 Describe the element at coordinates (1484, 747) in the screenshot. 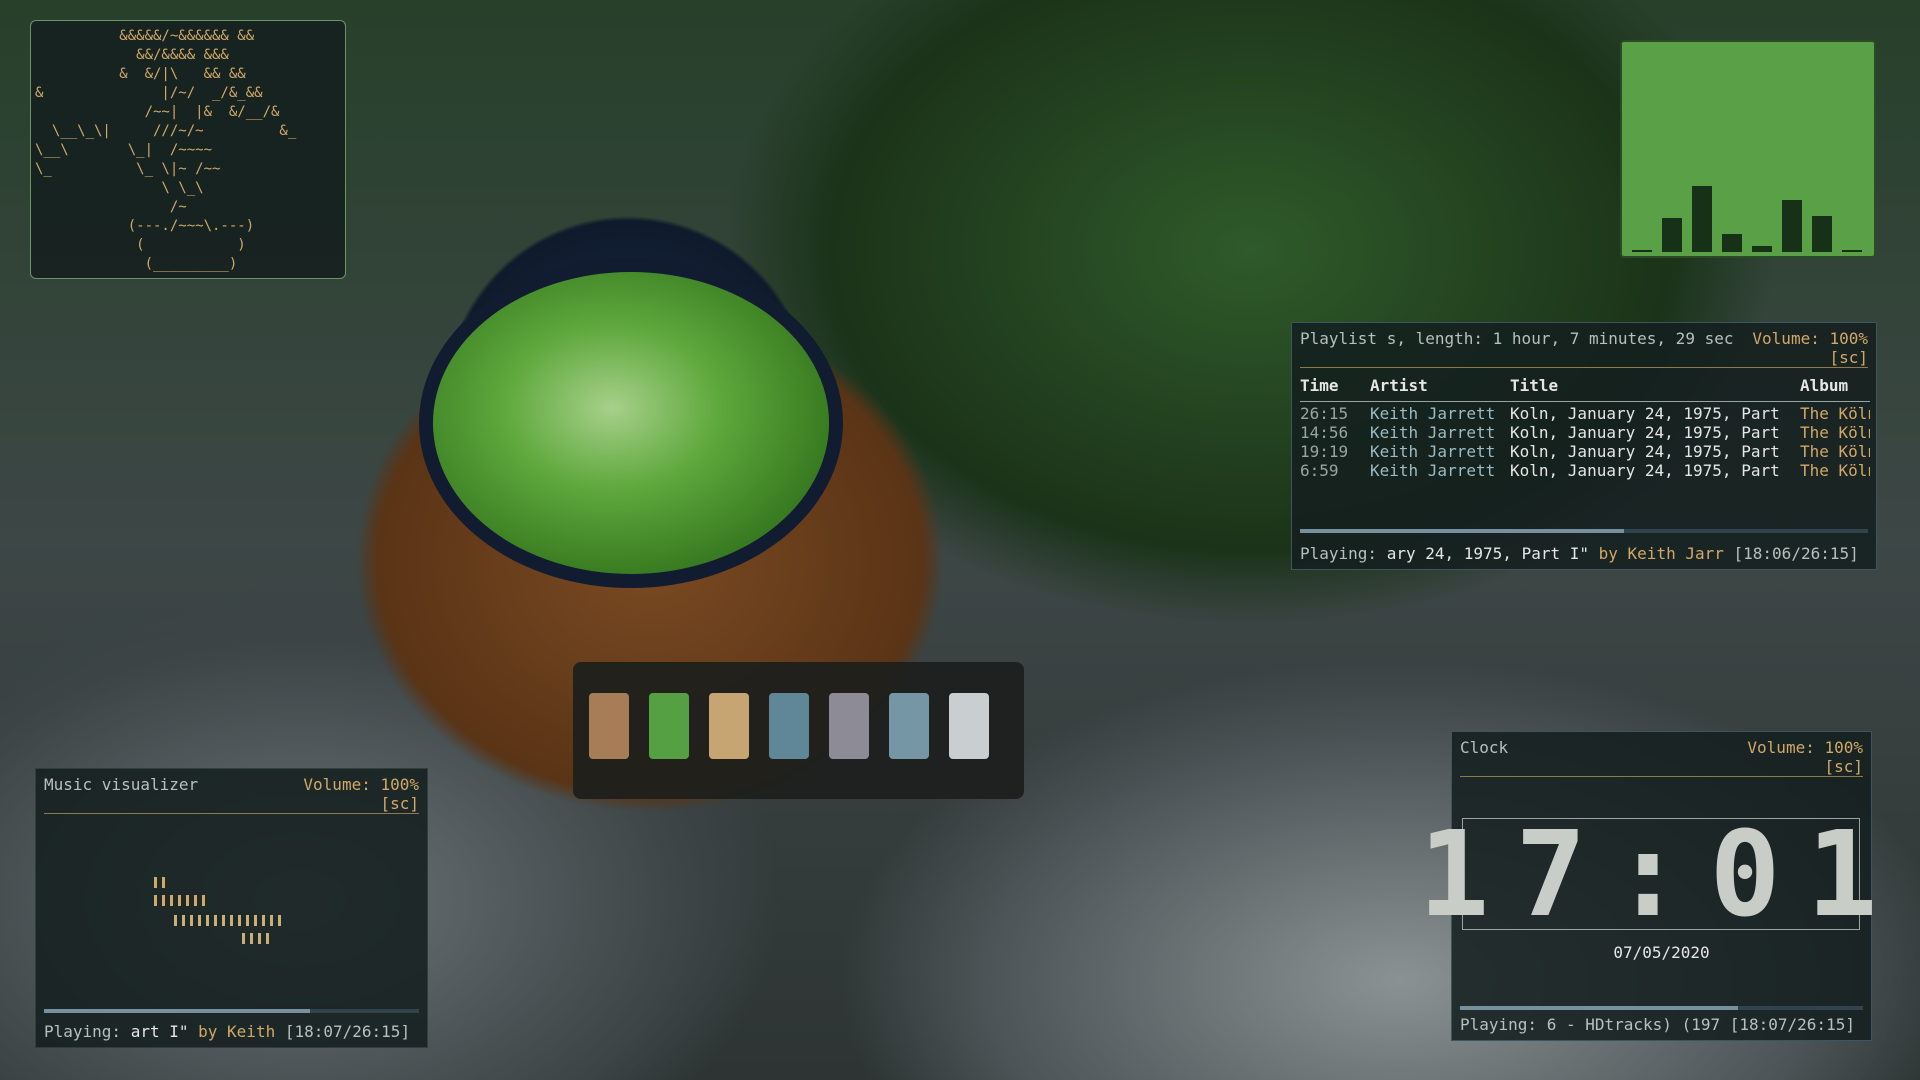

I see `clock-title: Clock` at that location.